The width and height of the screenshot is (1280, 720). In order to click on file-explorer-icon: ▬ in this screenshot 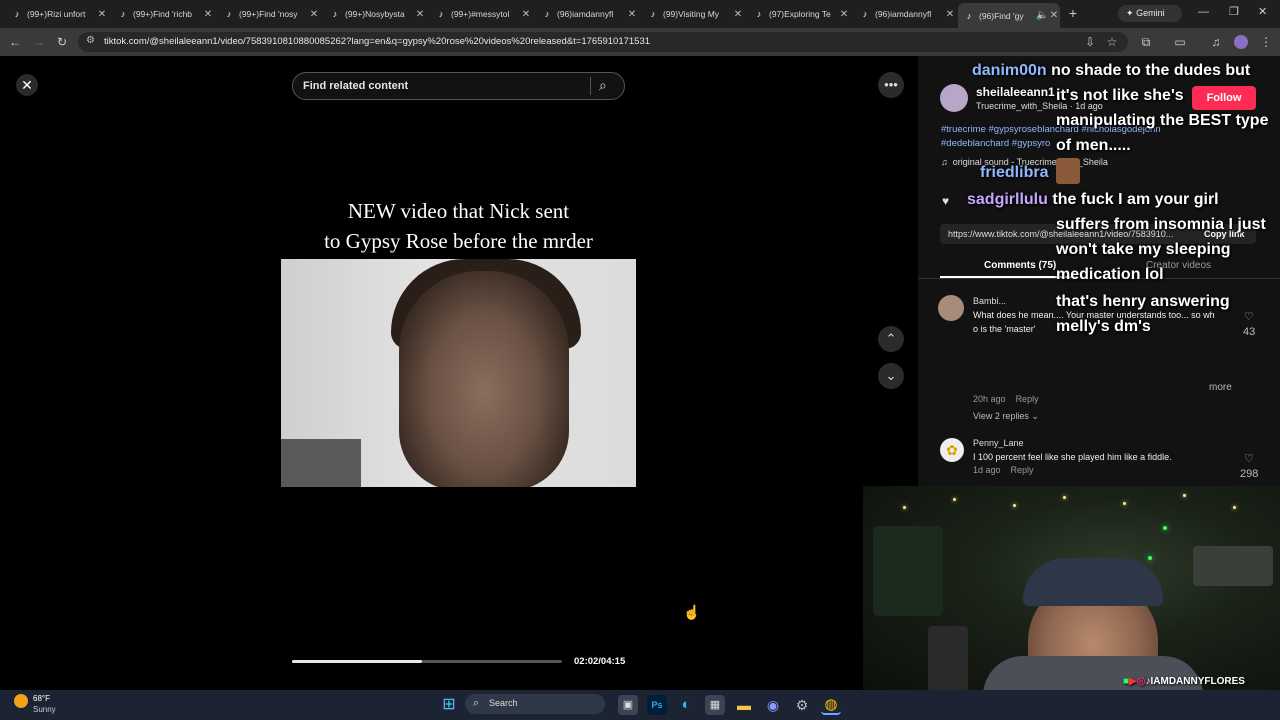, I will do `click(744, 705)`.